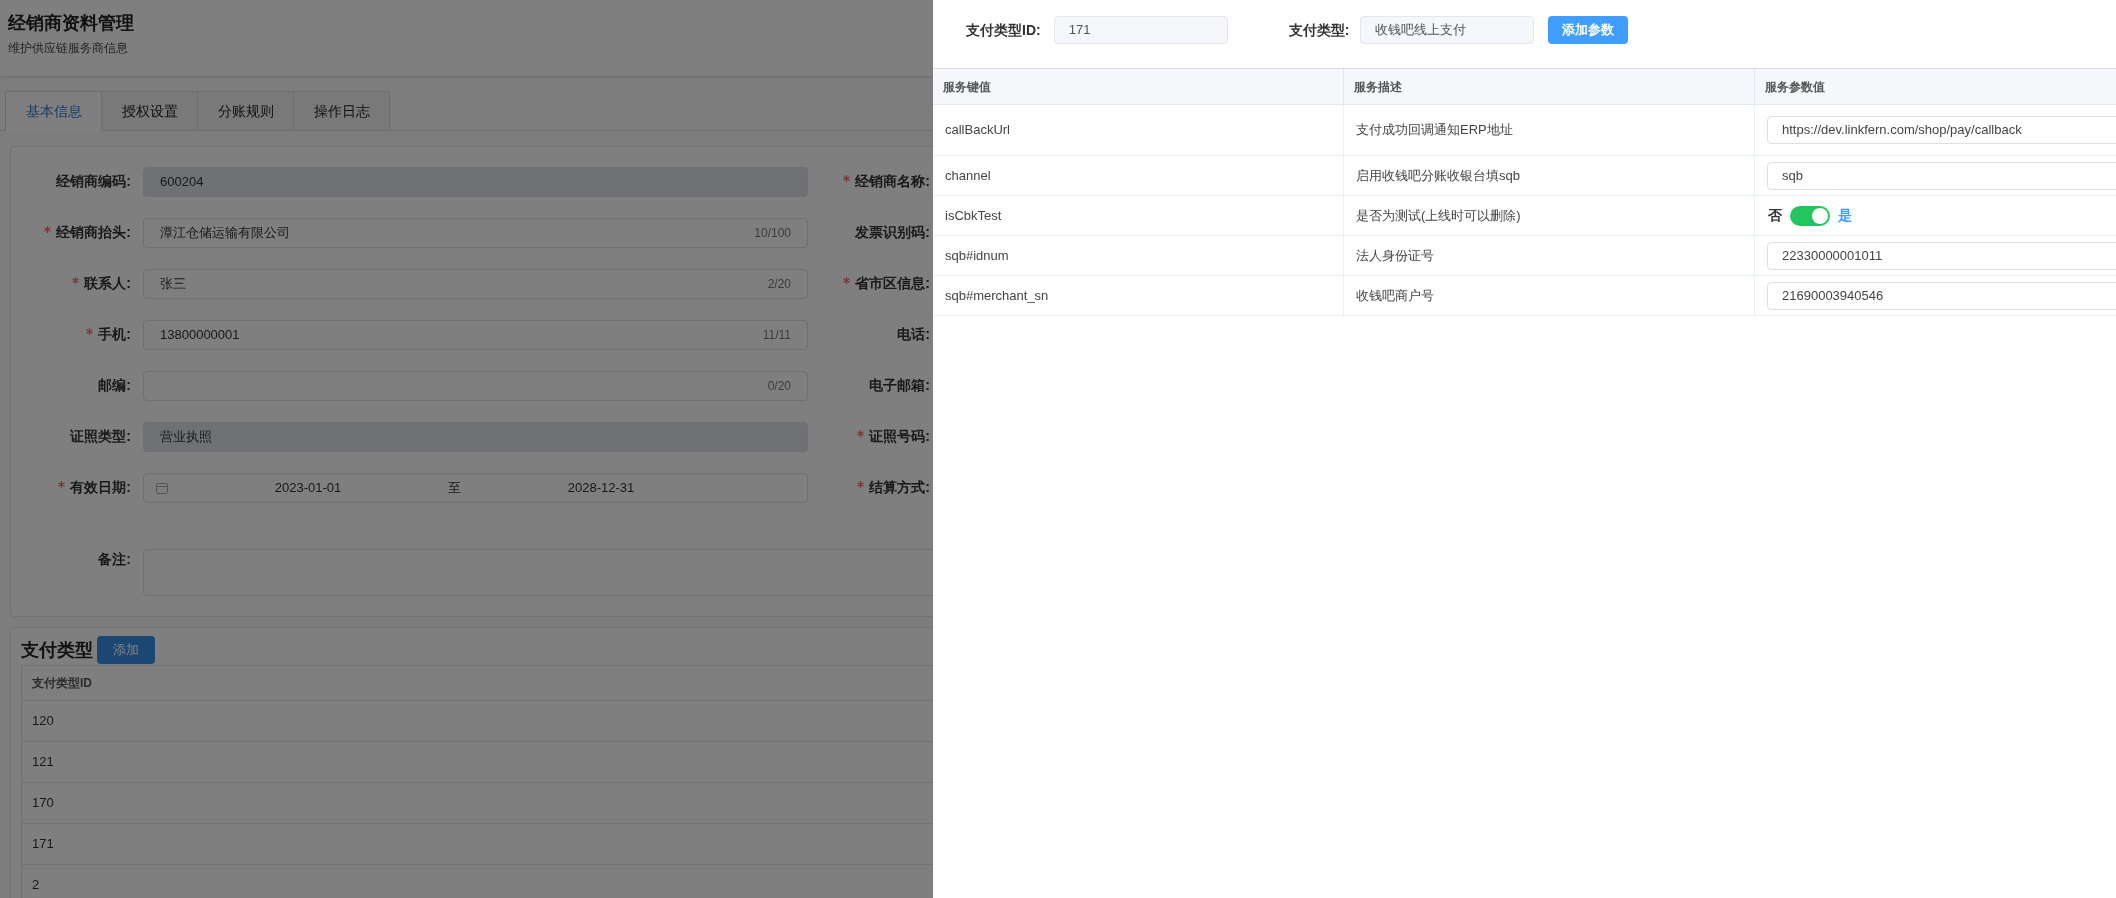  What do you see at coordinates (1003, 30) in the screenshot?
I see `field-label: 支付类型ID:` at bounding box center [1003, 30].